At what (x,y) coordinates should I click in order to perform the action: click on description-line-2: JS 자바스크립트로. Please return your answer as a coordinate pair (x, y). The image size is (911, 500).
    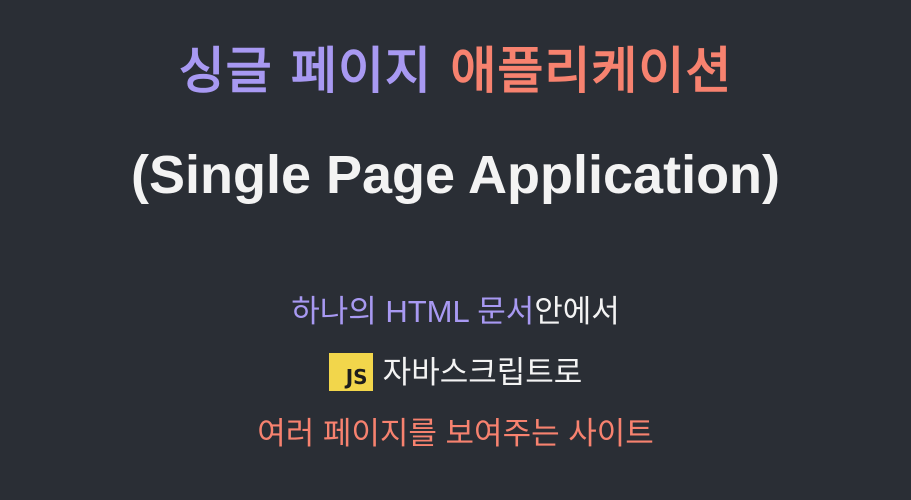
    Looking at the image, I should click on (455, 373).